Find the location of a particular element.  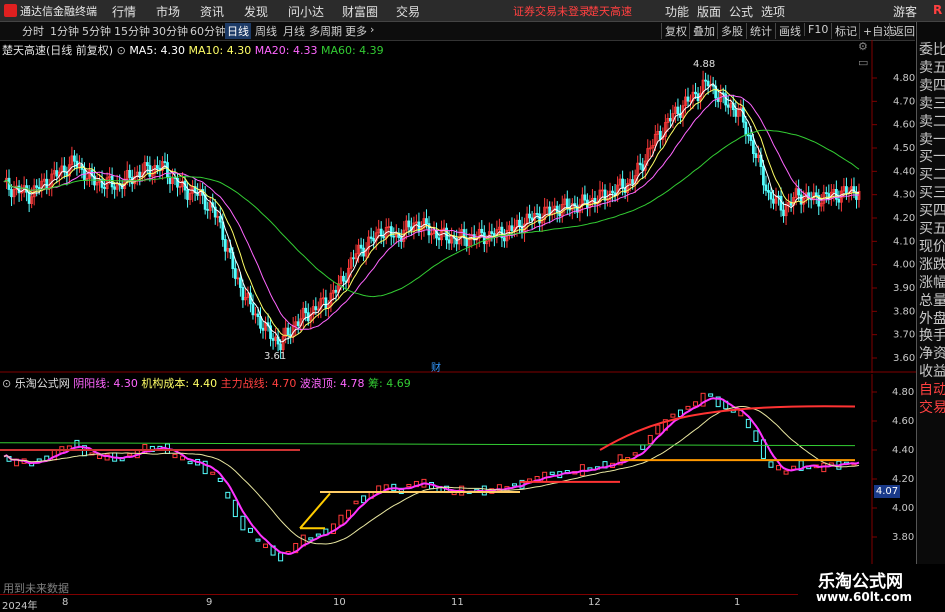

side-label: 总量 is located at coordinates (932, 301).